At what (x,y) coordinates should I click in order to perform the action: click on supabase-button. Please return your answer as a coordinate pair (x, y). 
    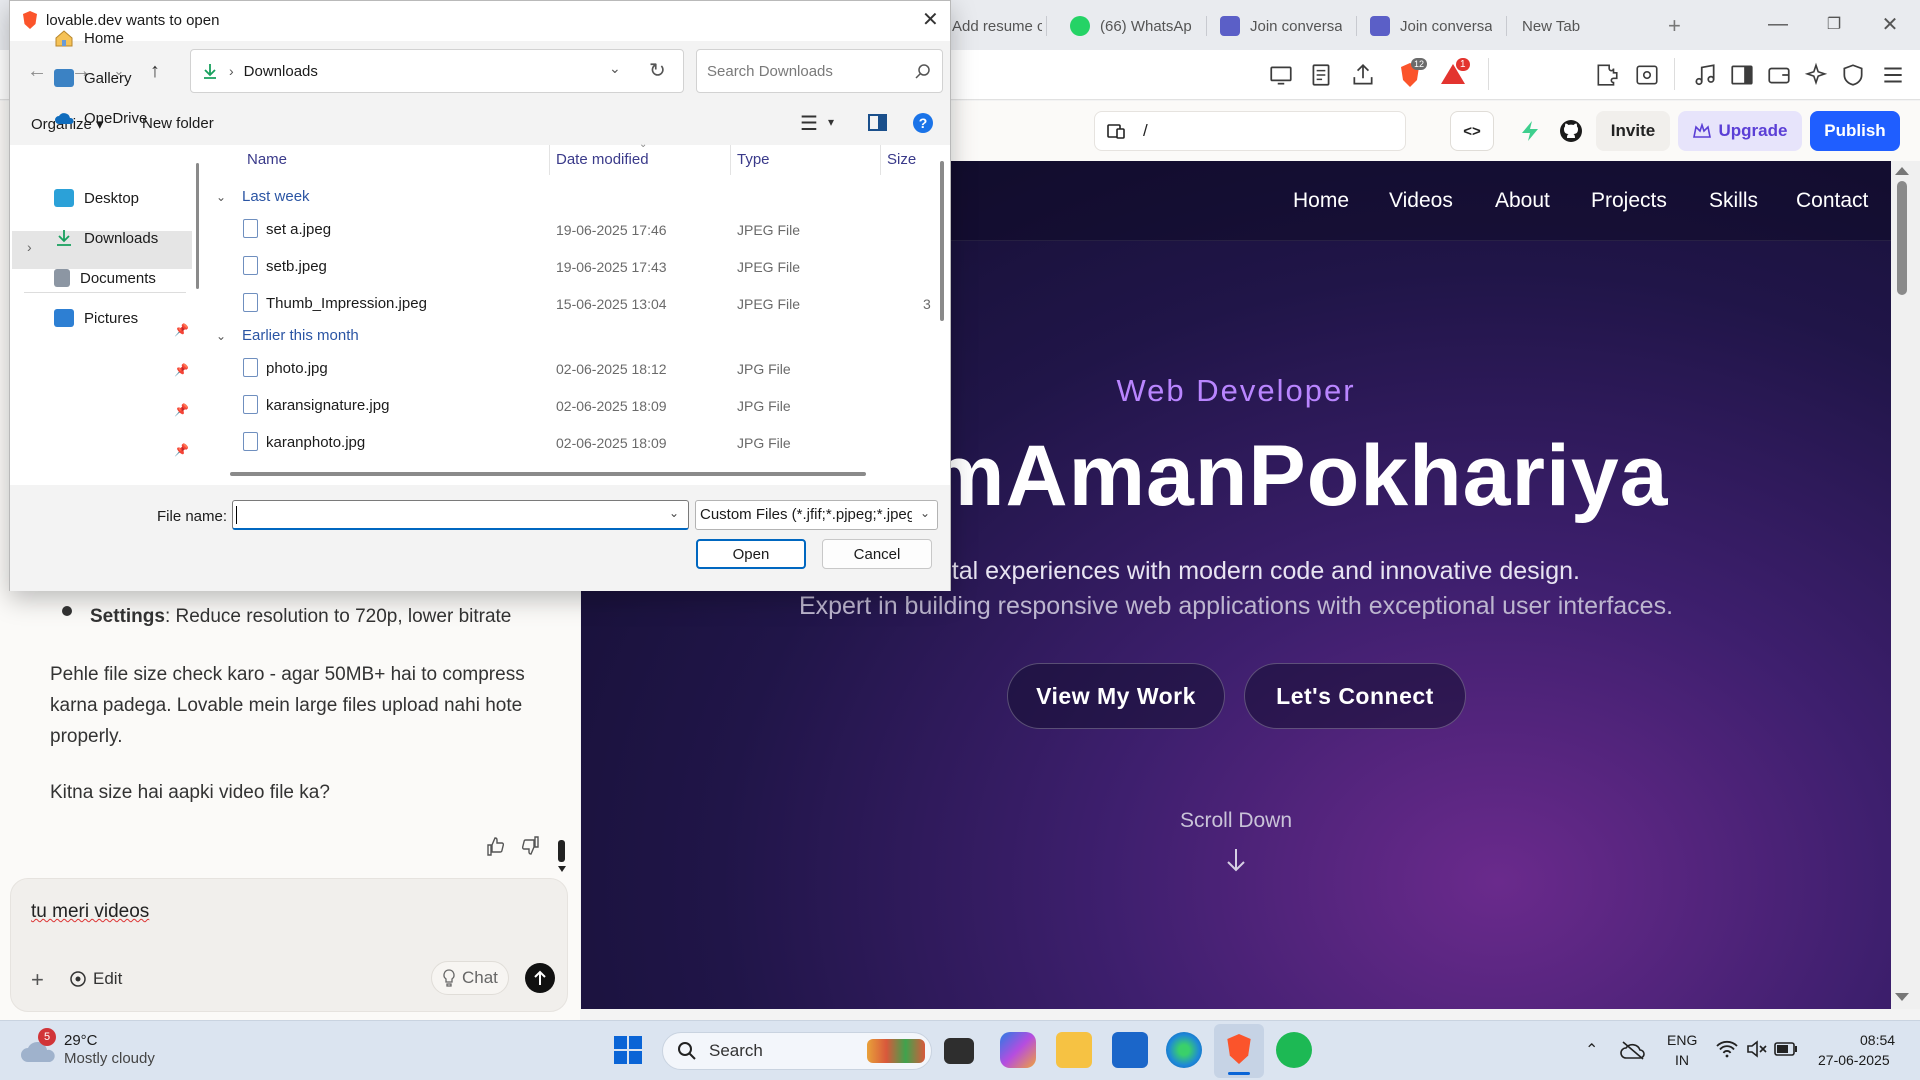
    Looking at the image, I should click on (1530, 131).